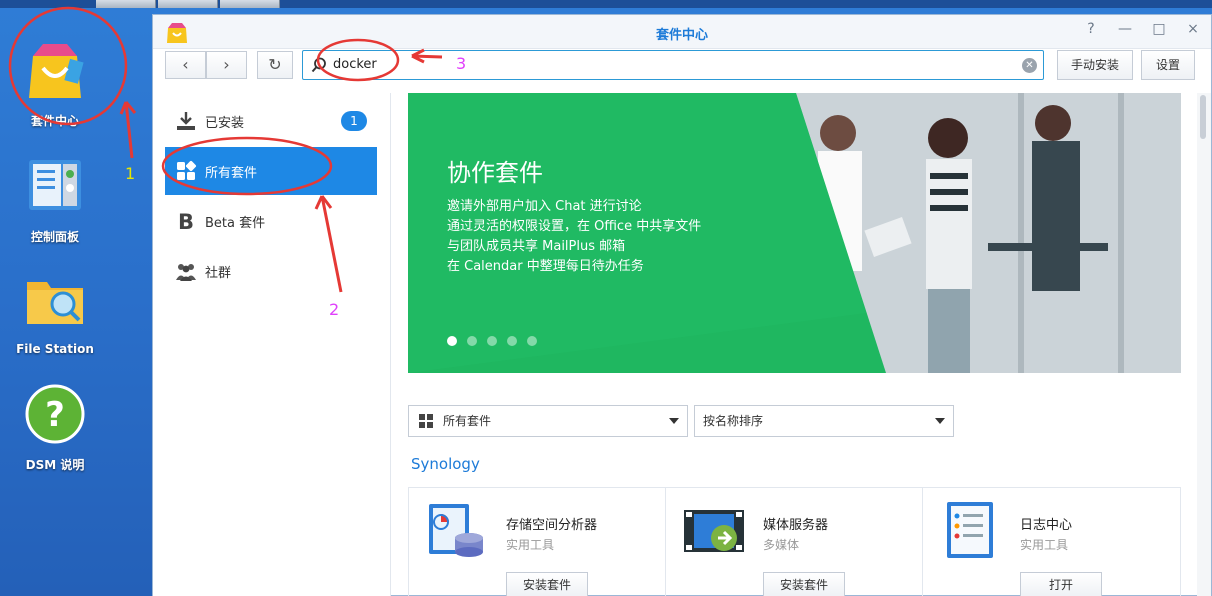 The width and height of the screenshot is (1212, 596). Describe the element at coordinates (536, 246) in the screenshot. I see `banner-line: 与团队成员共享 MailPlus 邮箱` at that location.